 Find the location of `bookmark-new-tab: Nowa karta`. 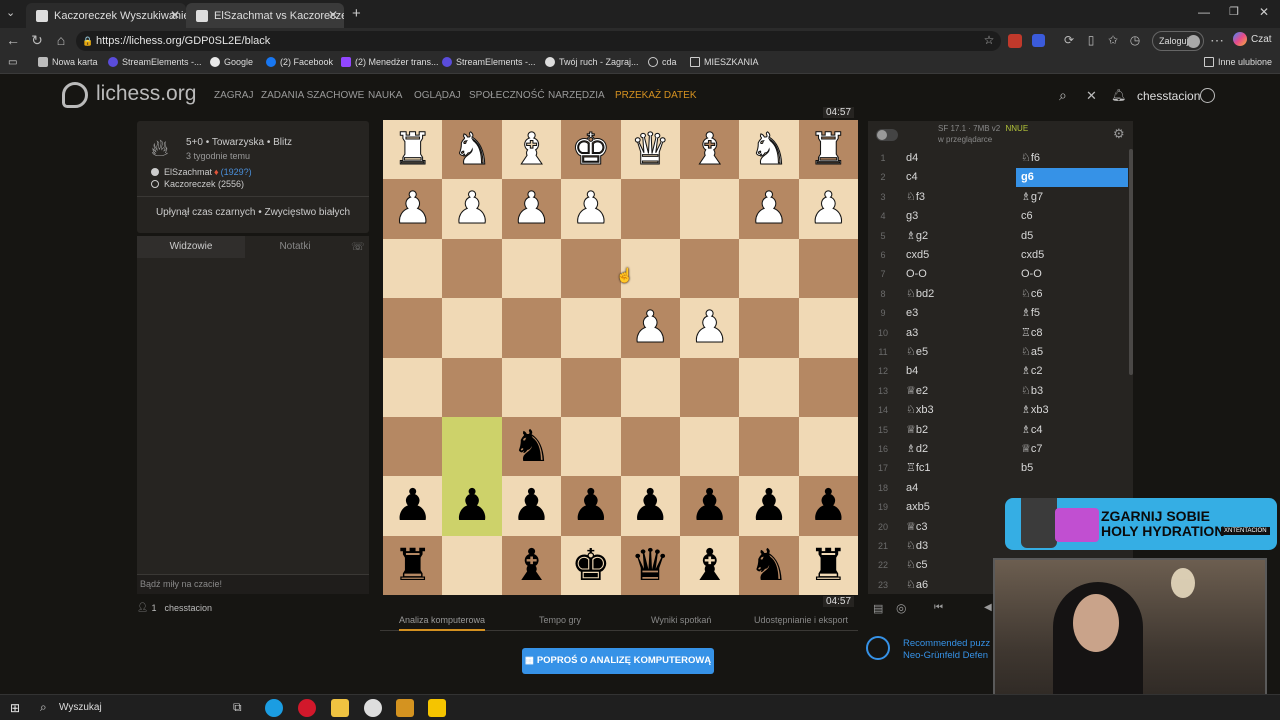

bookmark-new-tab: Nowa karta is located at coordinates (68, 62).